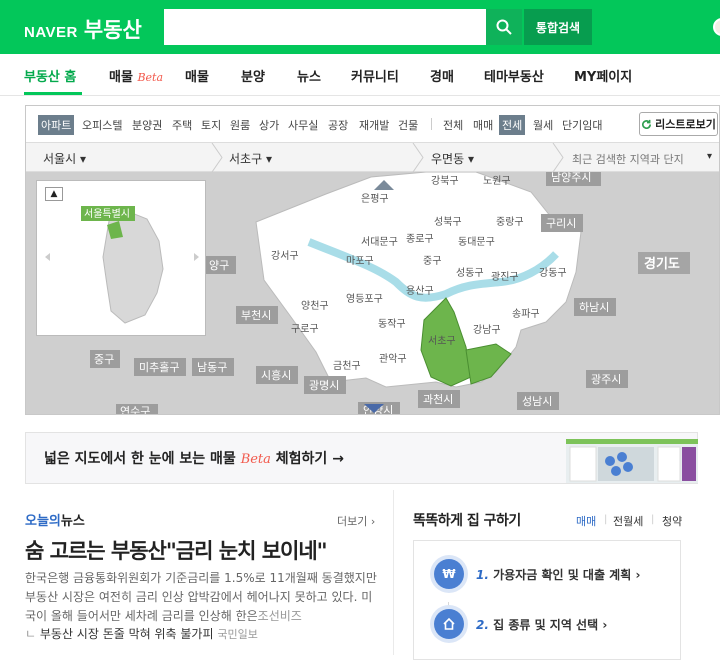 This screenshot has height=660, width=720. I want to click on outer-region-label: 시흥시, so click(276, 375).